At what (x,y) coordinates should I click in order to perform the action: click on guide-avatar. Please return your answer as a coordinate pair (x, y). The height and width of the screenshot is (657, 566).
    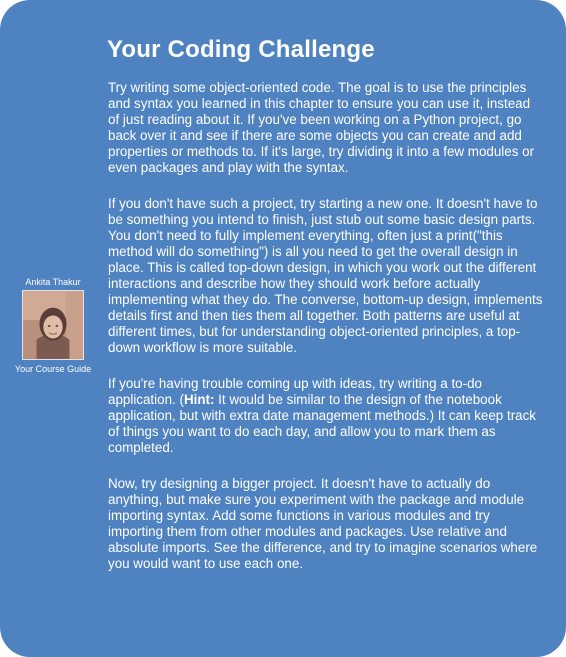
    Looking at the image, I should click on (53, 325).